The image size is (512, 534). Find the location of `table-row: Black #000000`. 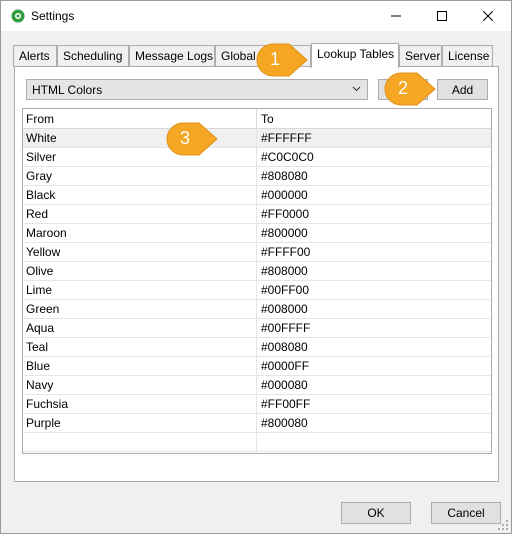

table-row: Black #000000 is located at coordinates (257, 195).